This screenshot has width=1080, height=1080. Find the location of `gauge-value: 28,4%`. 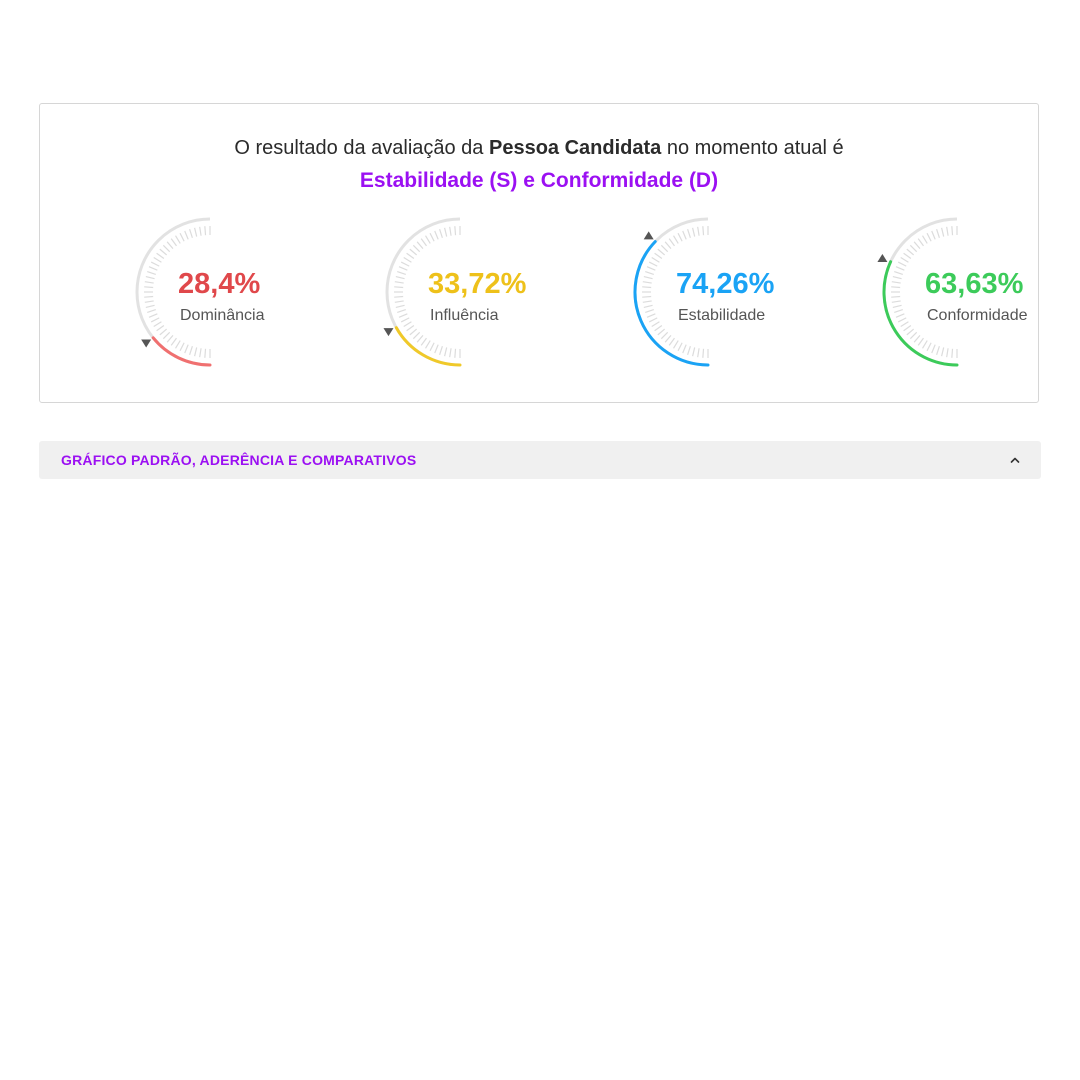

gauge-value: 28,4% is located at coordinates (219, 284).